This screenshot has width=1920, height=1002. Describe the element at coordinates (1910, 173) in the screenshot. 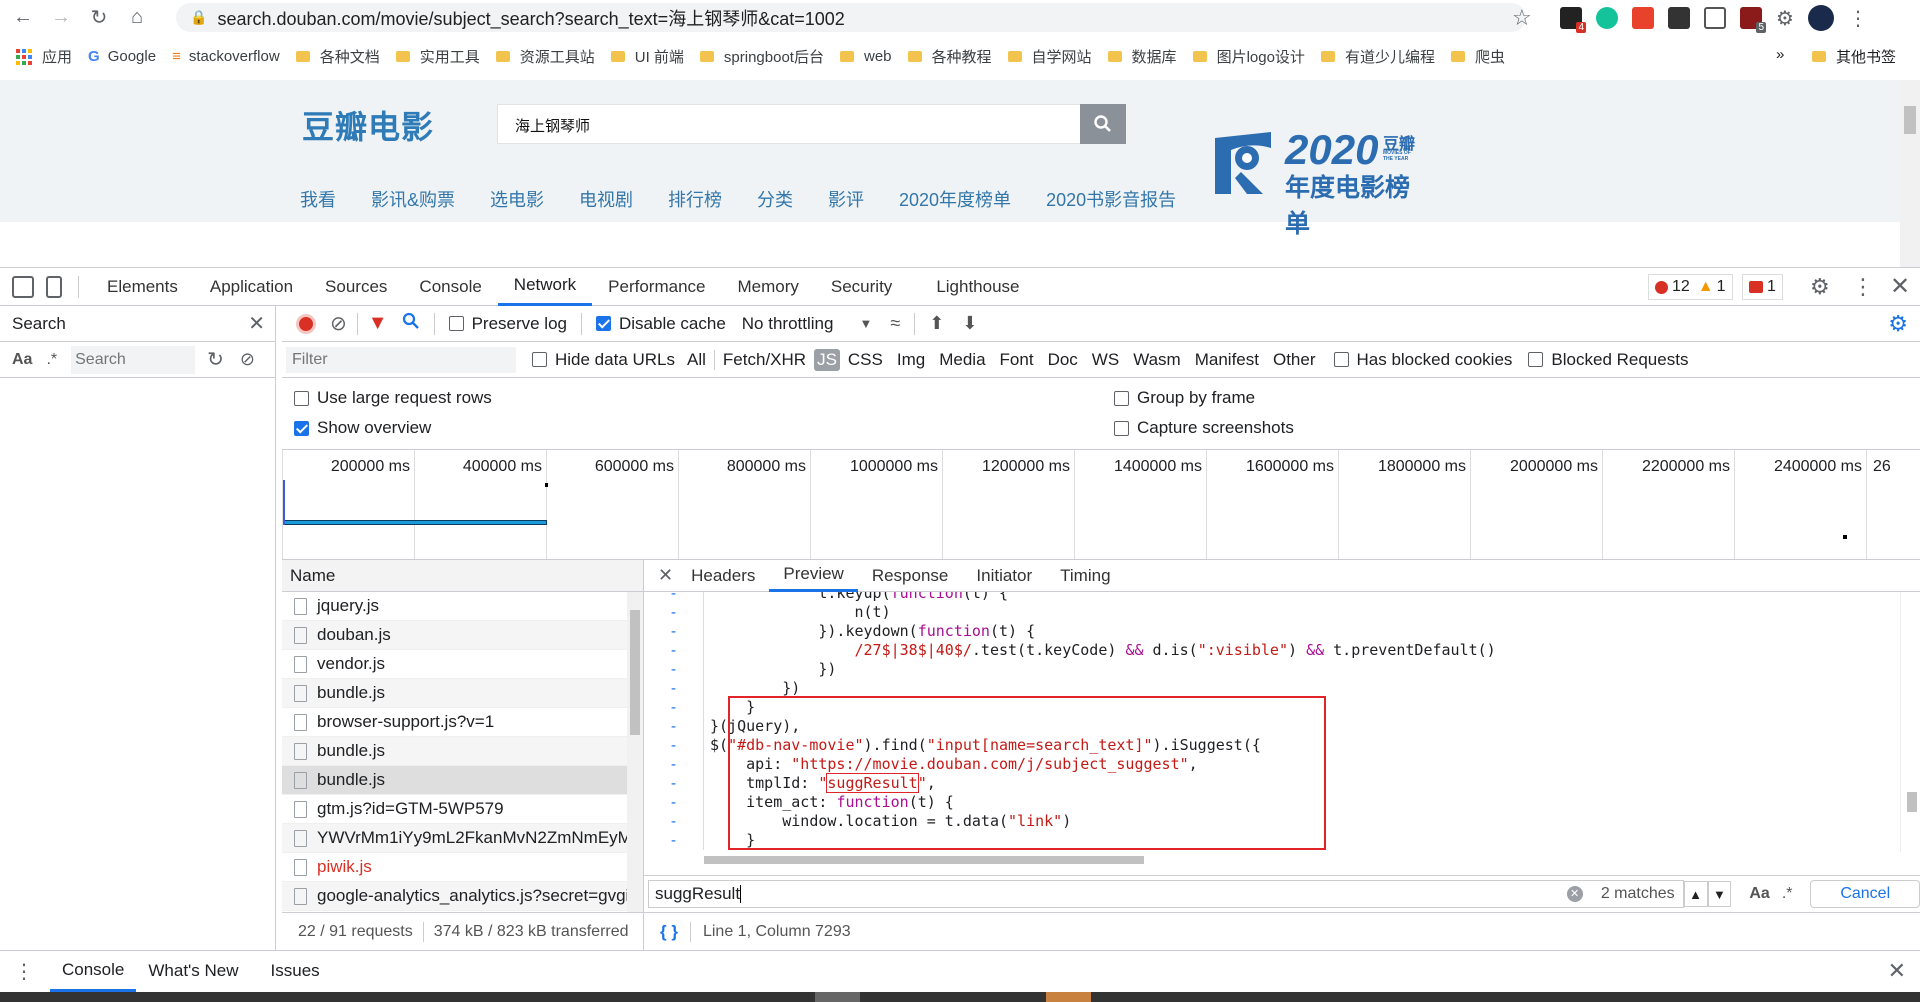

I see `page-scrollbar` at that location.